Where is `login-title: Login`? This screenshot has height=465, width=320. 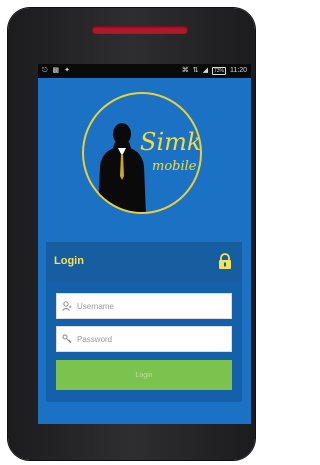 login-title: Login is located at coordinates (69, 261).